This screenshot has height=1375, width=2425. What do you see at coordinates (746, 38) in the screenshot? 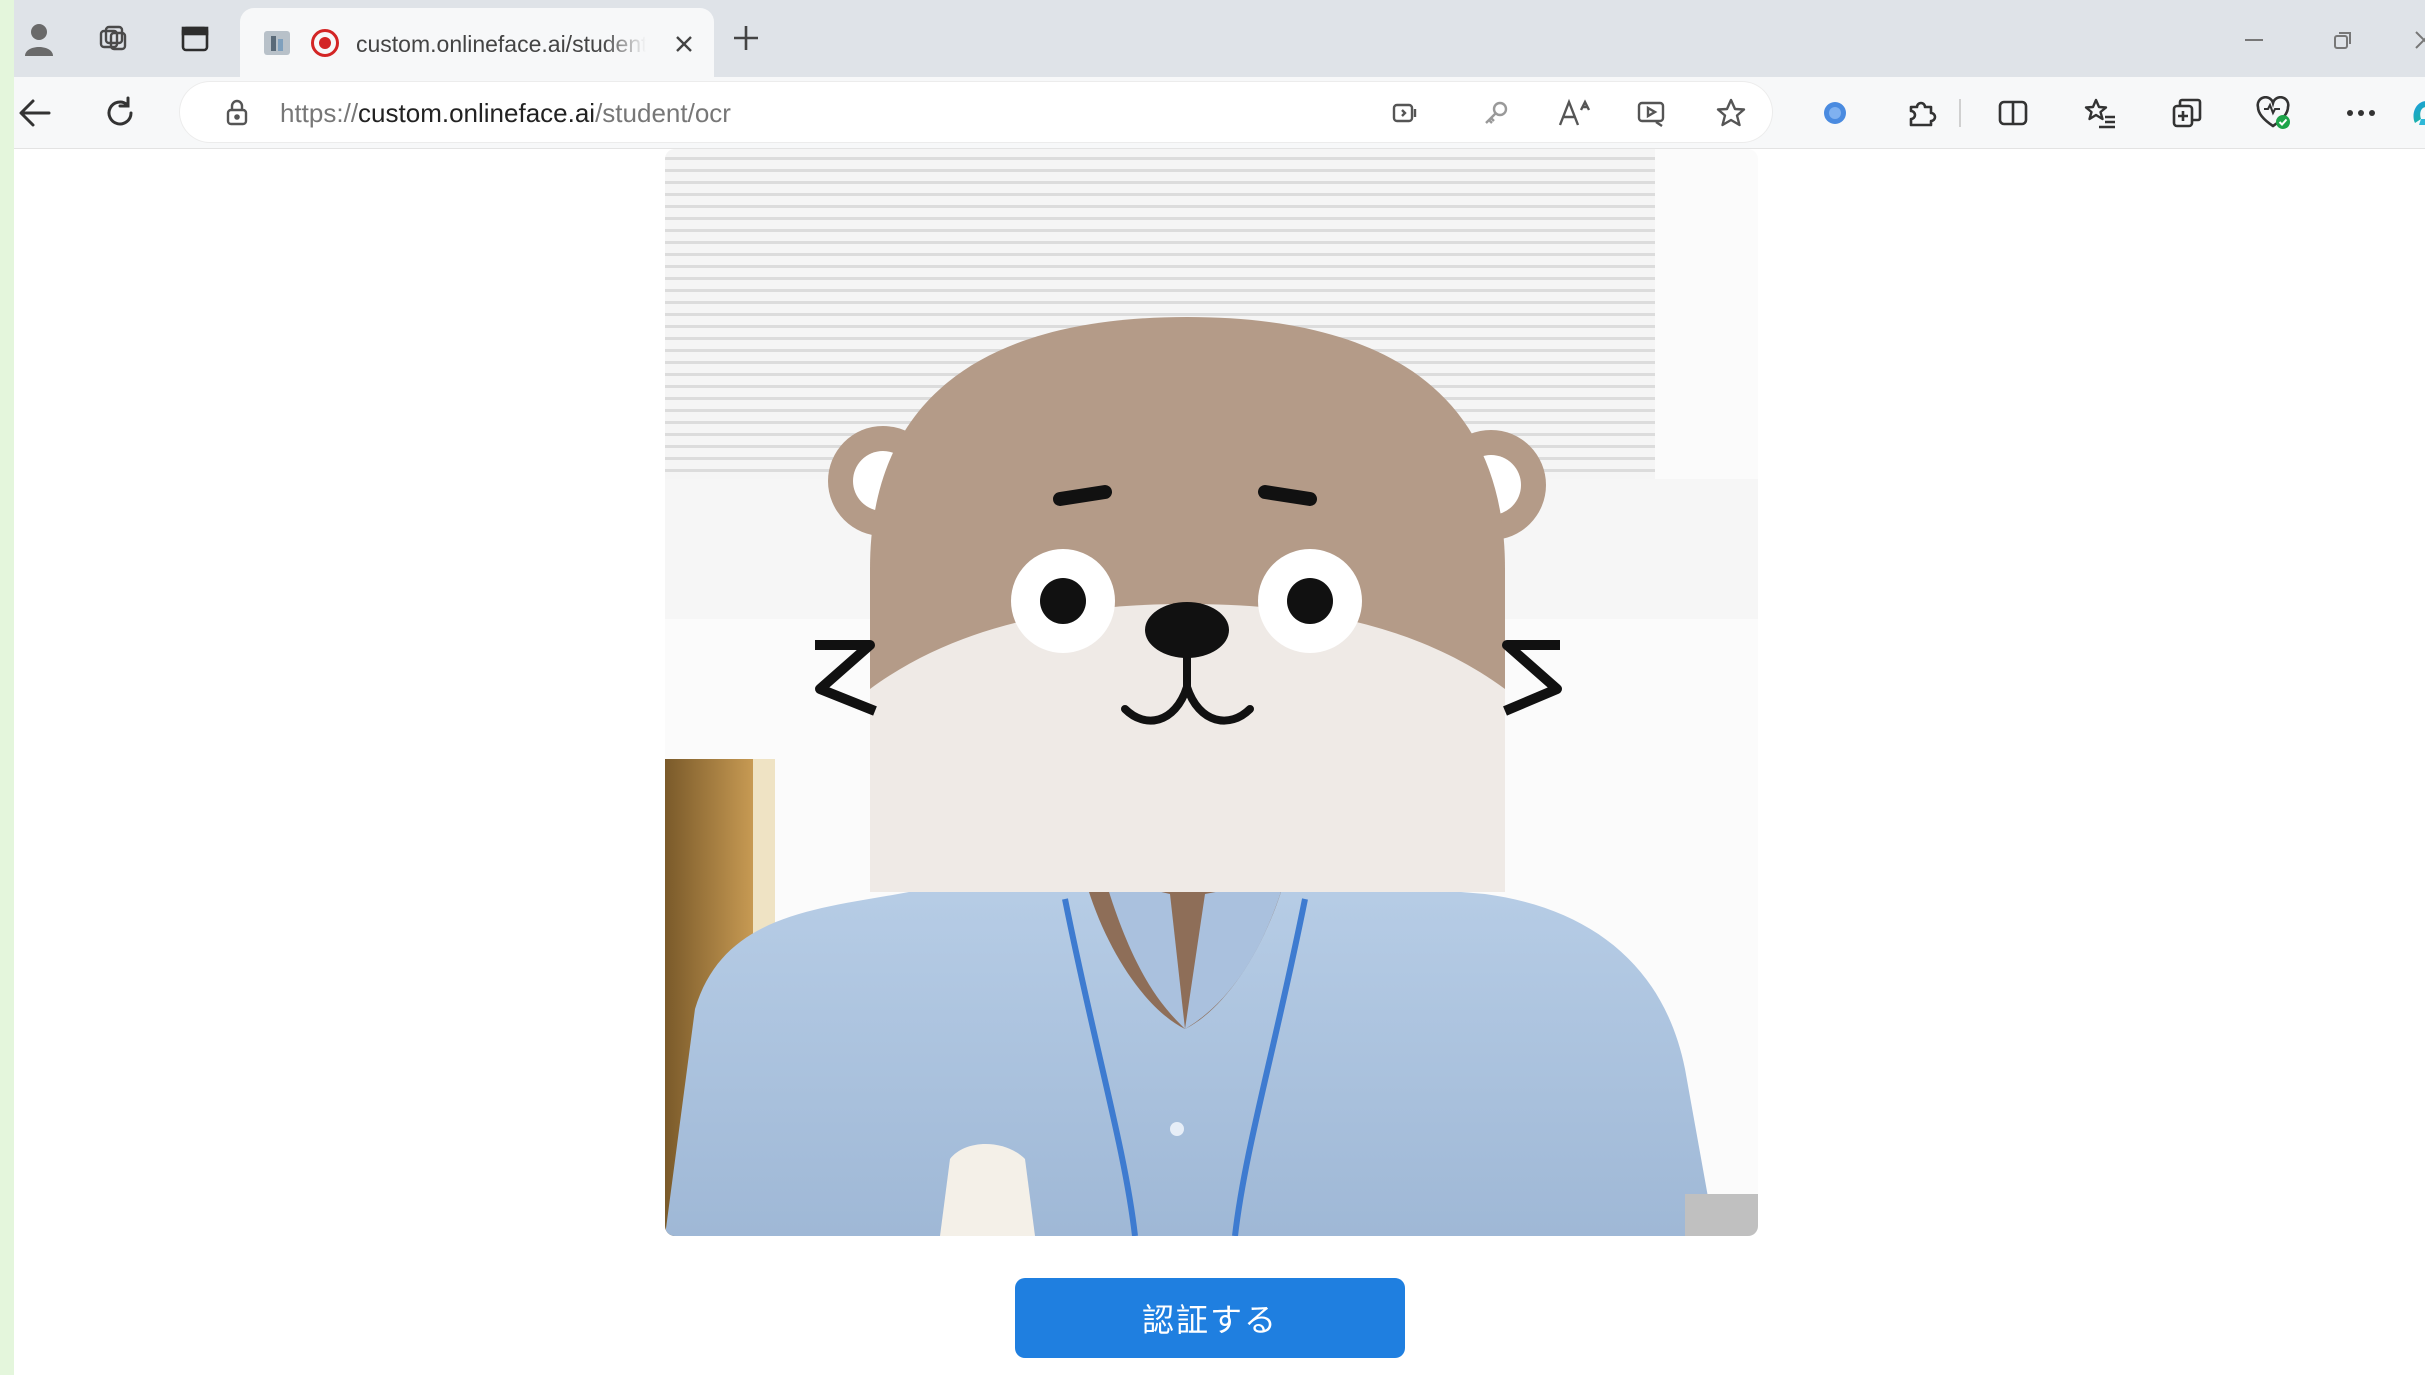
I see `new-tab-icon` at bounding box center [746, 38].